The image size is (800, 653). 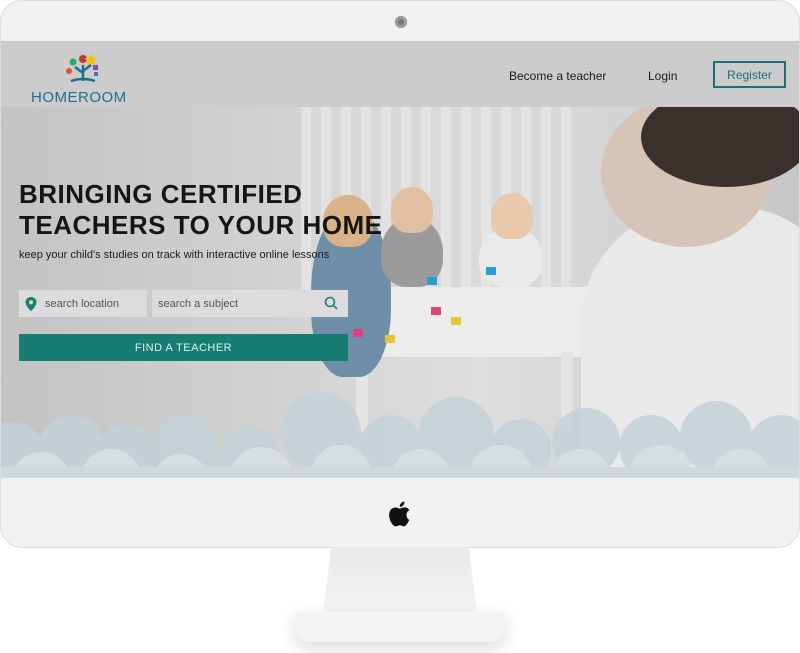 I want to click on location-search-field, so click(x=83, y=303).